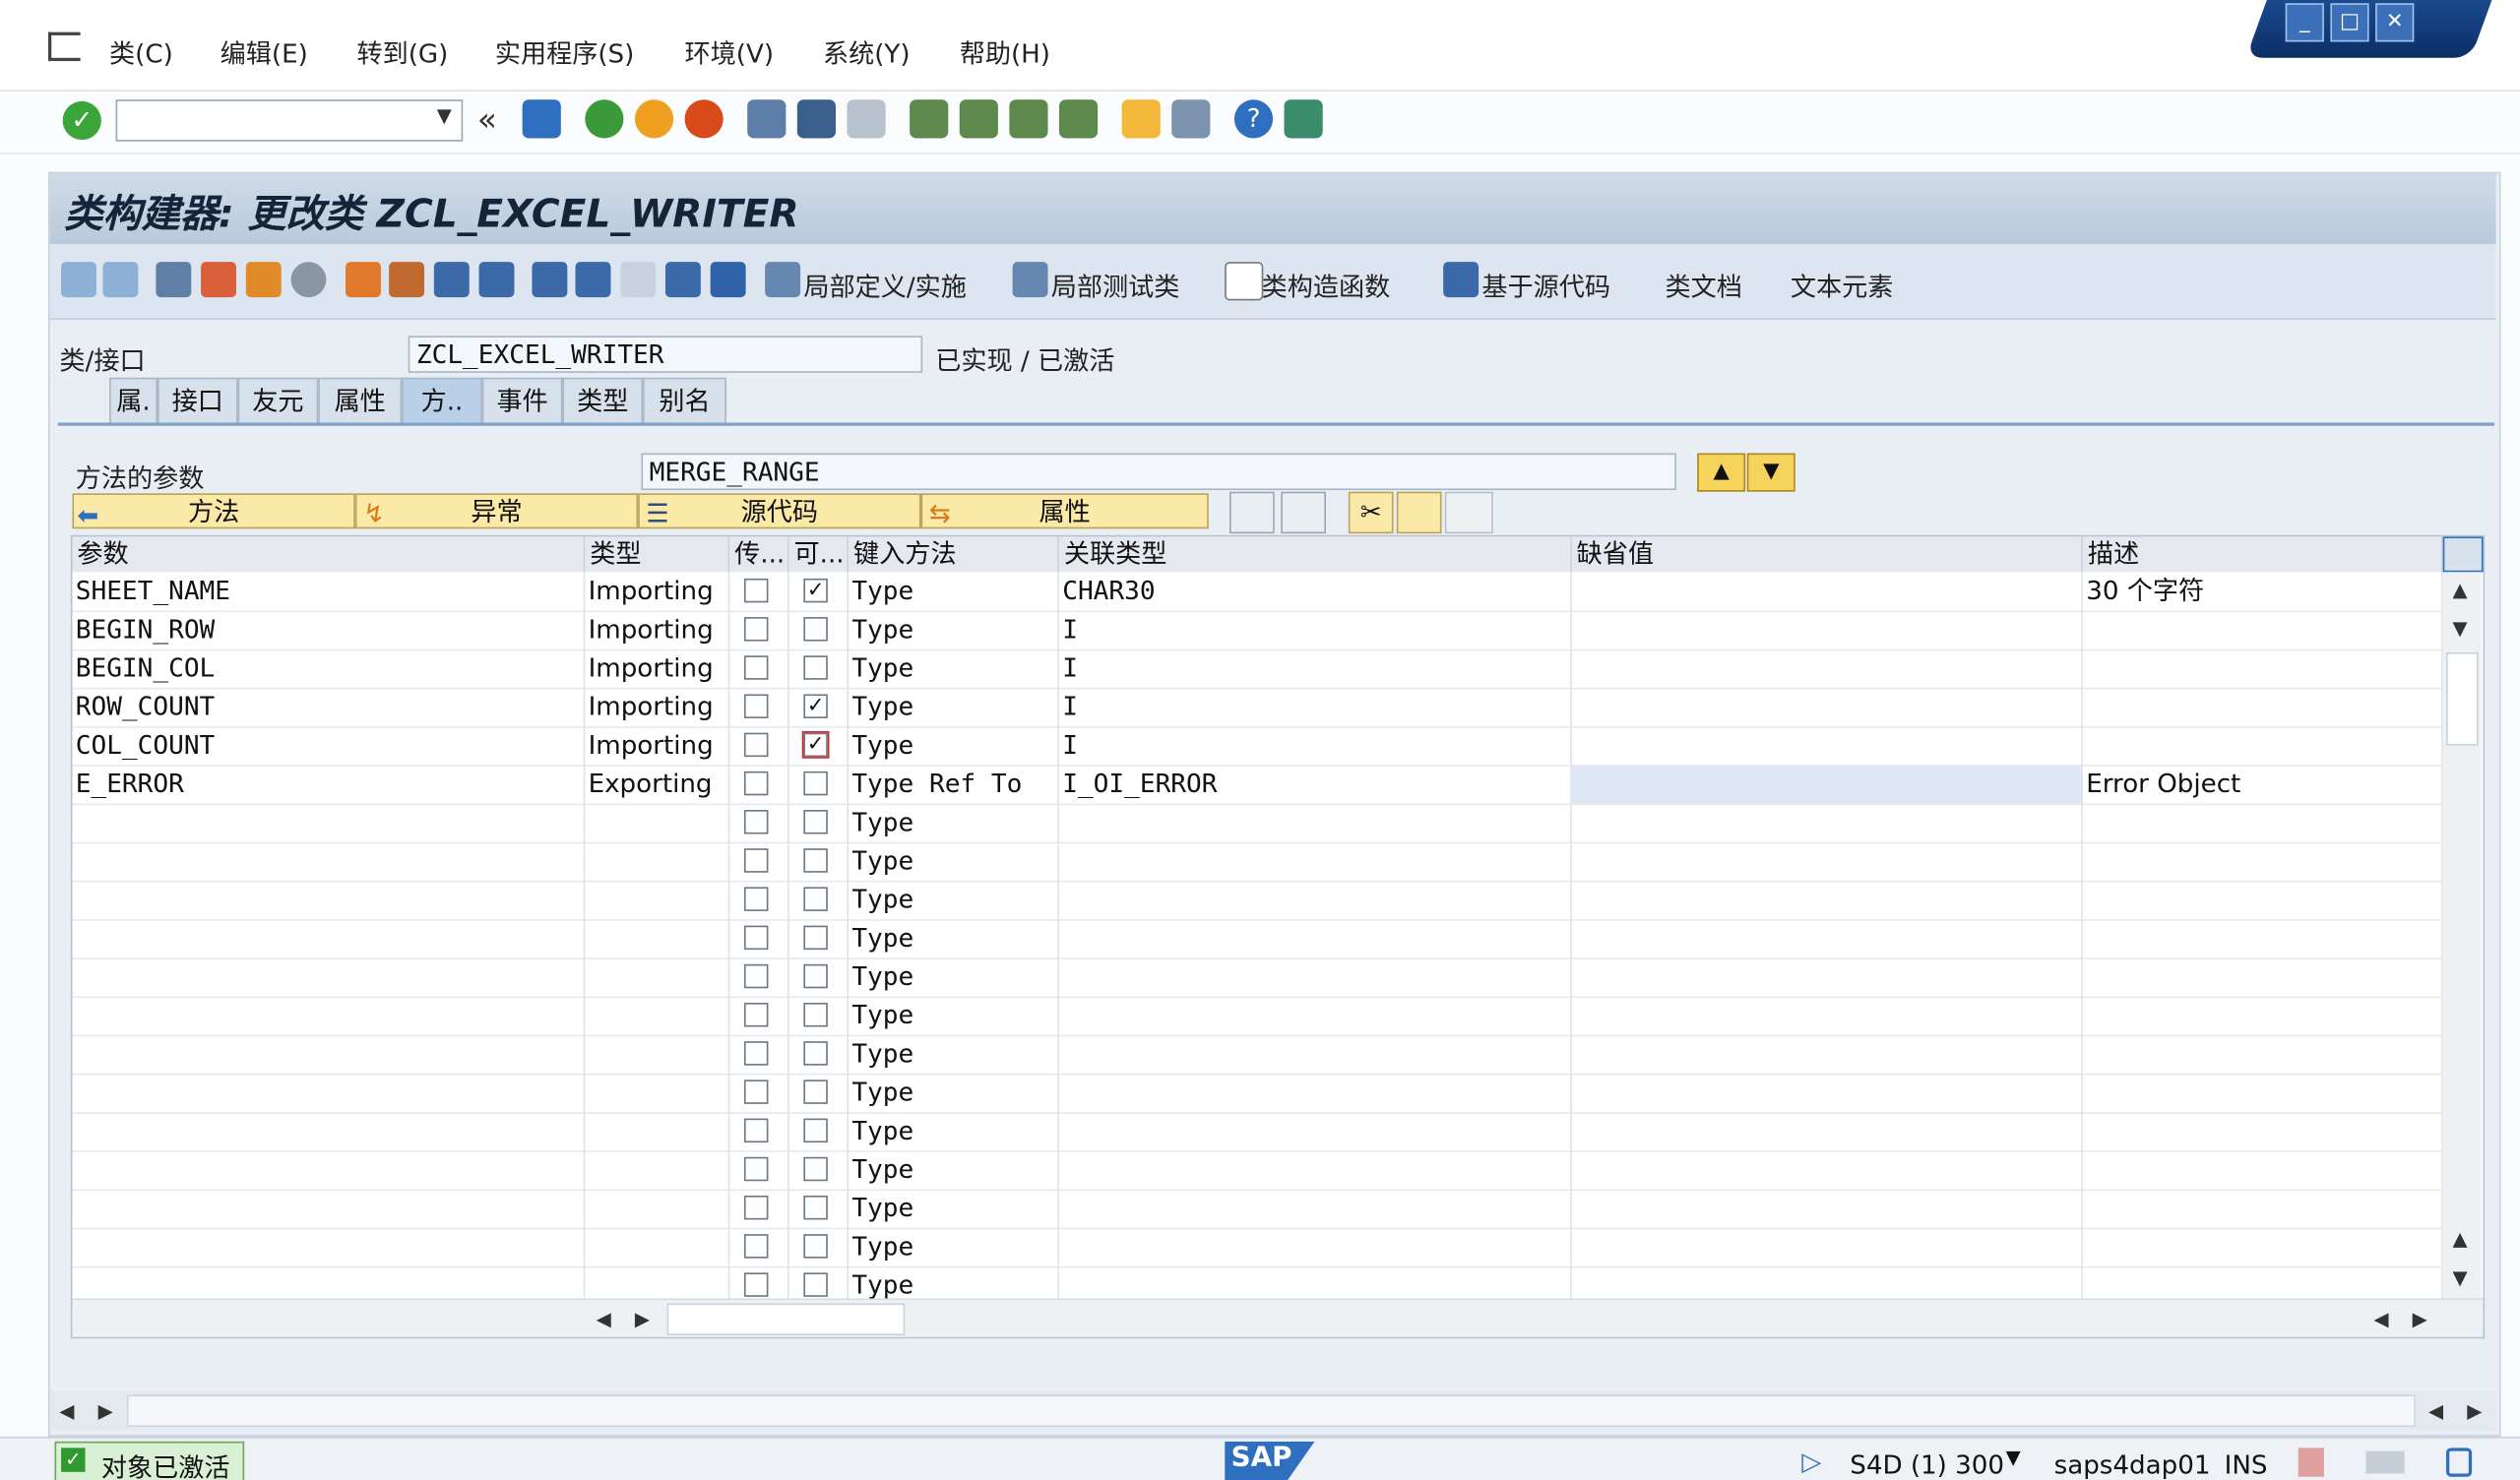  I want to click on associated-type-cell: CHAR30, so click(1315, 591).